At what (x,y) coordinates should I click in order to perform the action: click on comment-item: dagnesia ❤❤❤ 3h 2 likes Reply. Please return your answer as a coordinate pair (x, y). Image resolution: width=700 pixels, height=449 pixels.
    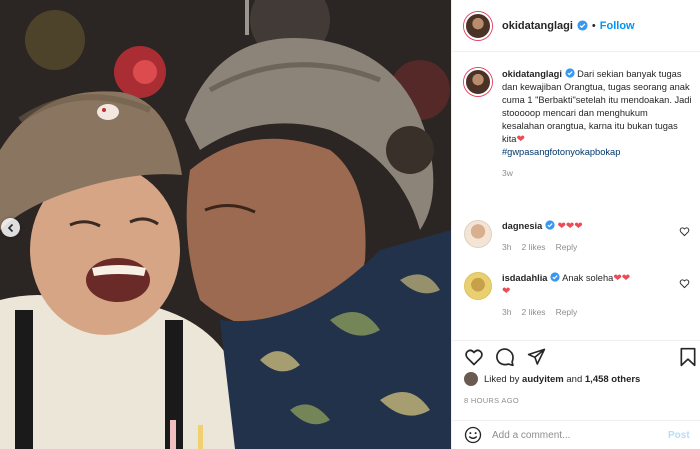
    Looking at the image, I should click on (579, 237).